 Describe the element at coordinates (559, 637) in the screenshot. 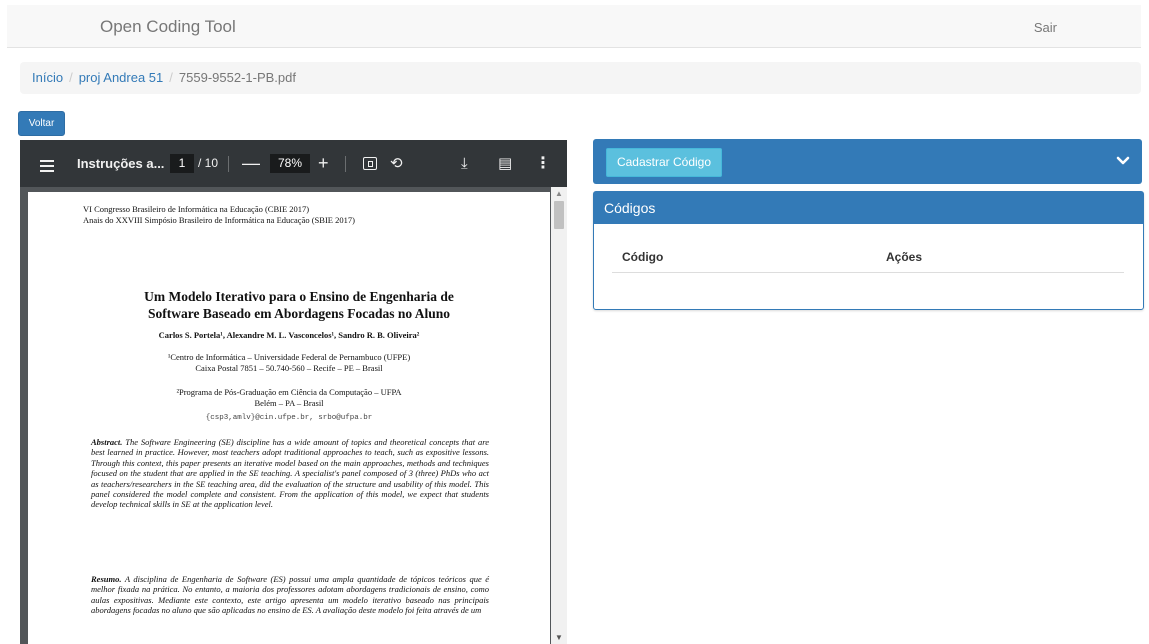

I see `scroll-down-icon: ▼` at that location.